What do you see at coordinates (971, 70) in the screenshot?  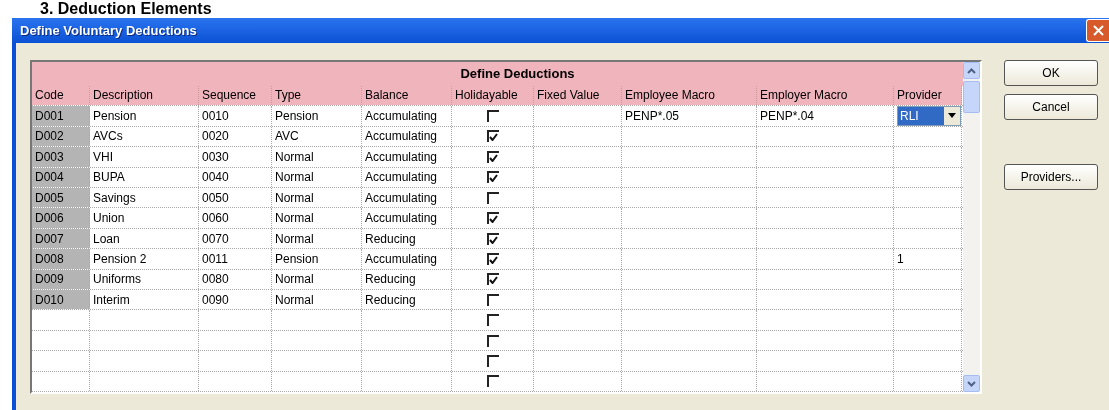 I see `chevron-up-icon` at bounding box center [971, 70].